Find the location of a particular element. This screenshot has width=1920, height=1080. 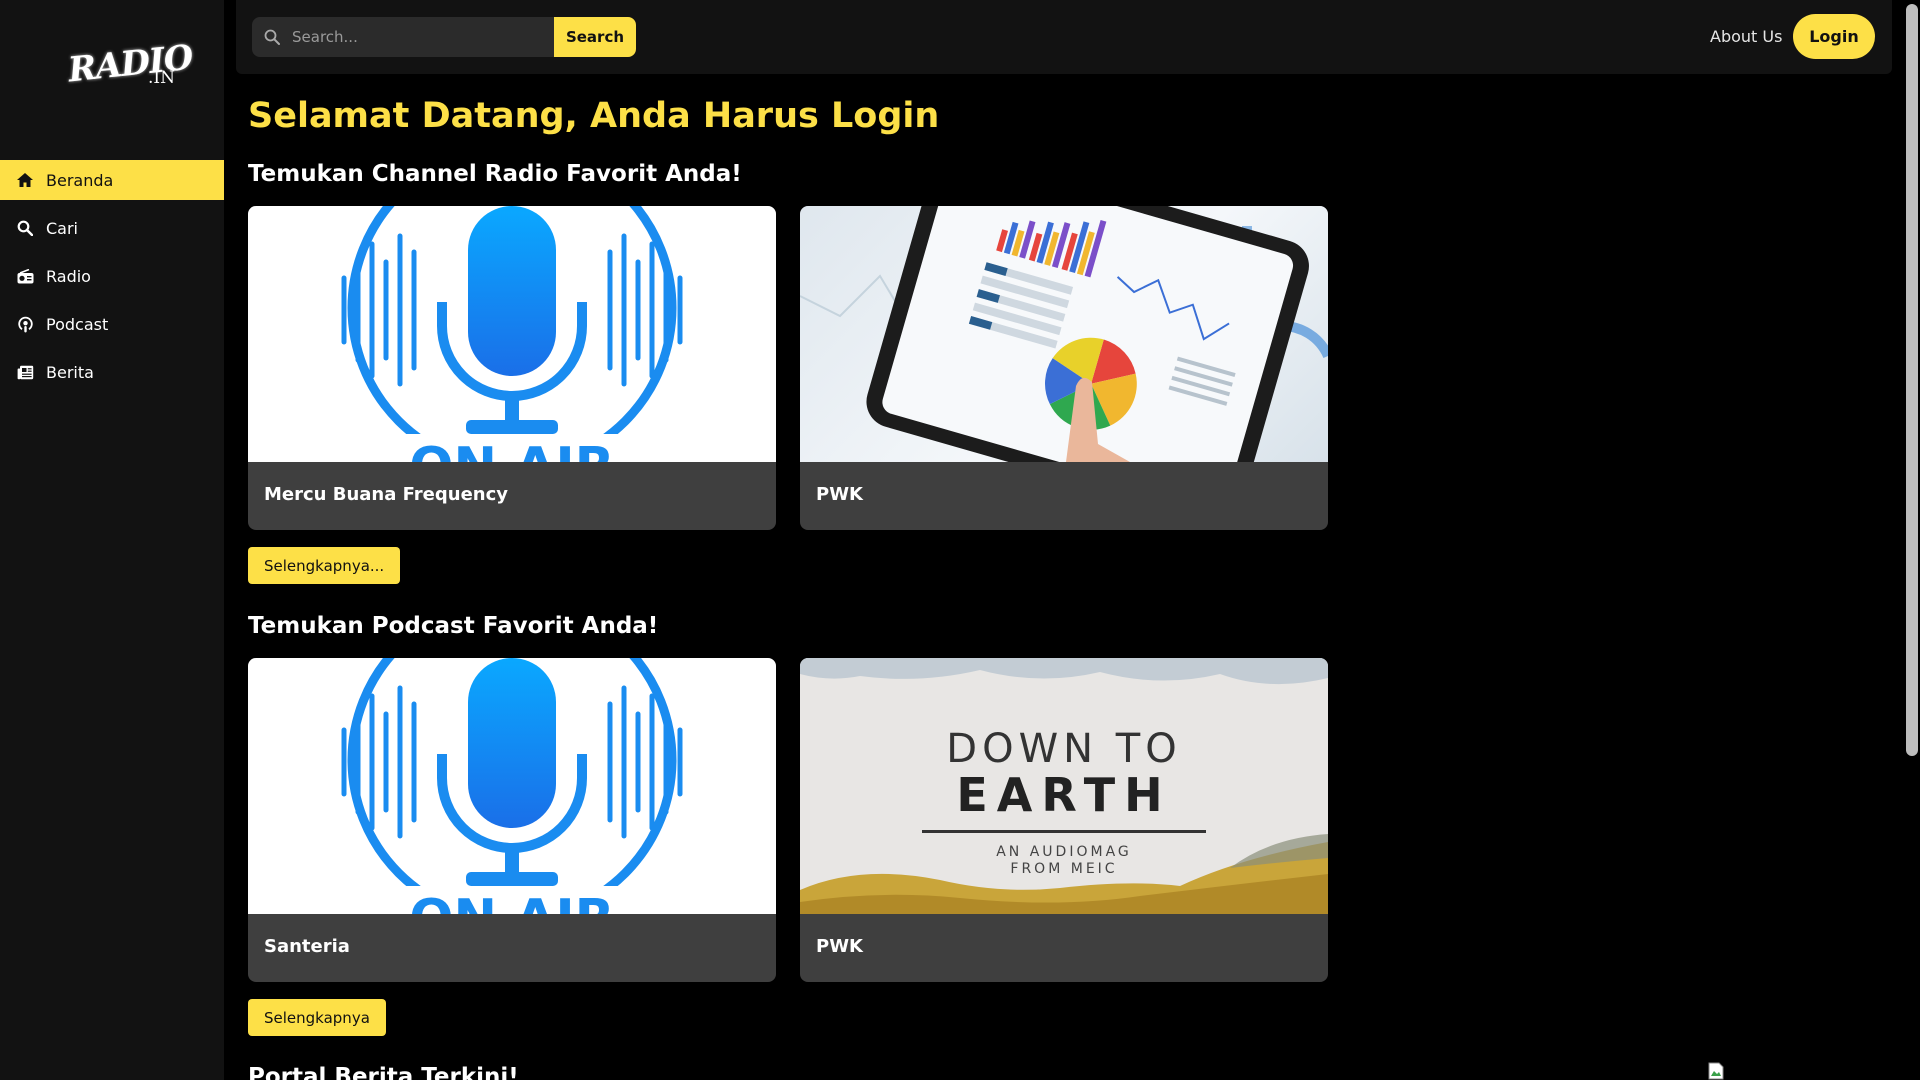

sidebar-item-label: Podcast is located at coordinates (77, 324).